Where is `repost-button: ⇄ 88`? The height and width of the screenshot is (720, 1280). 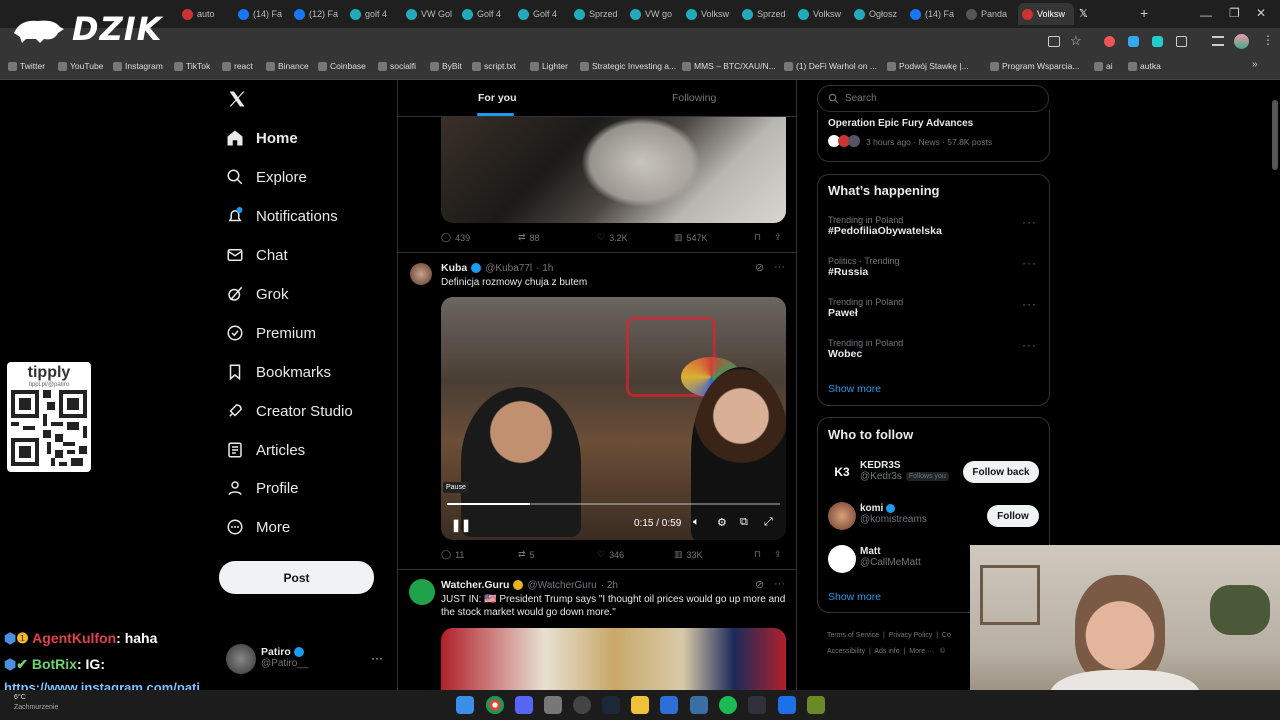
repost-button: ⇄ 88 is located at coordinates (529, 237).